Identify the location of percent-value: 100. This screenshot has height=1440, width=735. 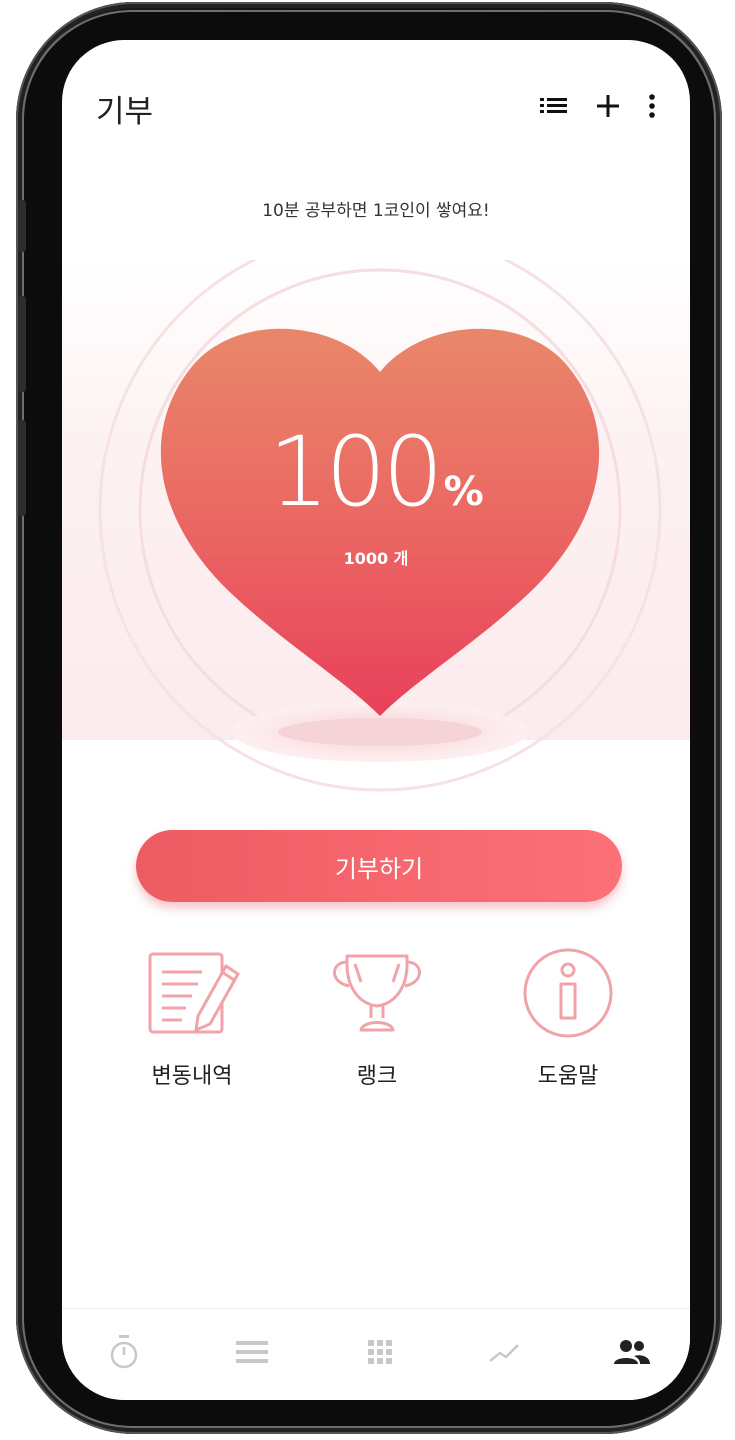
(355, 472).